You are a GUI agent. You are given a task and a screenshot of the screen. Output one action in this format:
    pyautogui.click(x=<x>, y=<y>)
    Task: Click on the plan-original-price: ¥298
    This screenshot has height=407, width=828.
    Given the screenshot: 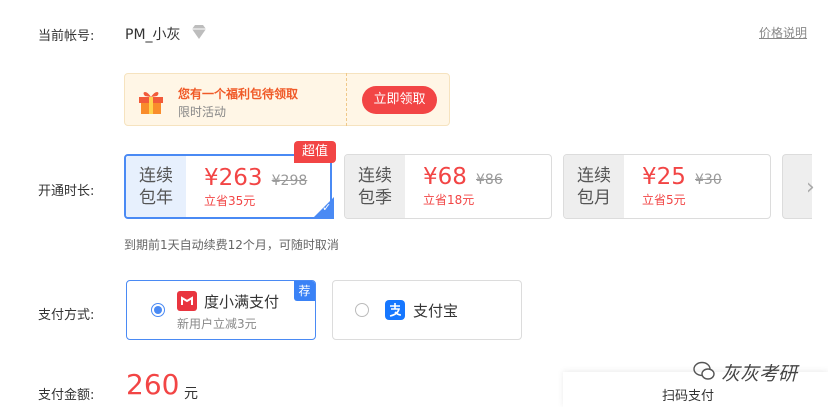 What is the action you would take?
    pyautogui.click(x=289, y=181)
    